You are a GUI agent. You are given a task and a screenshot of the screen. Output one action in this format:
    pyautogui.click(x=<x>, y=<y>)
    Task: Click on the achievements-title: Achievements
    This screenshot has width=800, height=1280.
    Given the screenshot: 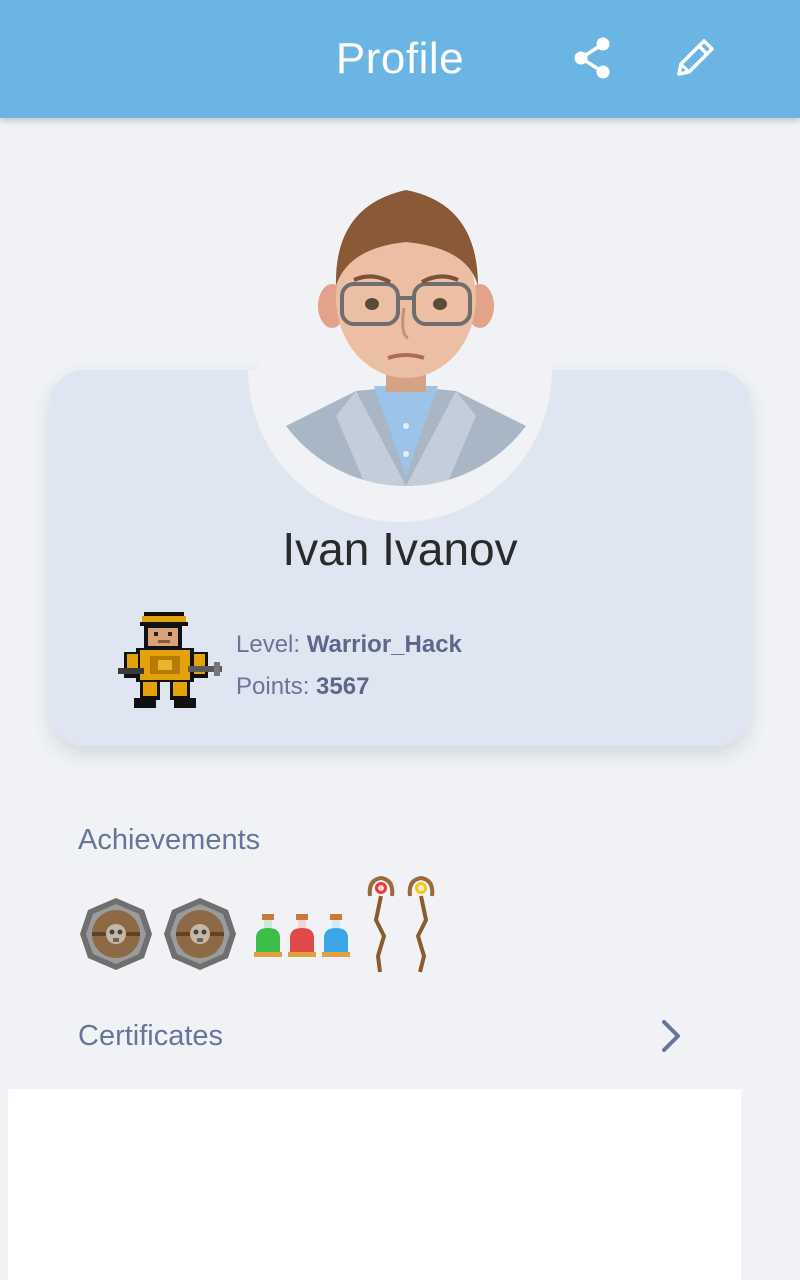 What is the action you would take?
    pyautogui.click(x=169, y=840)
    